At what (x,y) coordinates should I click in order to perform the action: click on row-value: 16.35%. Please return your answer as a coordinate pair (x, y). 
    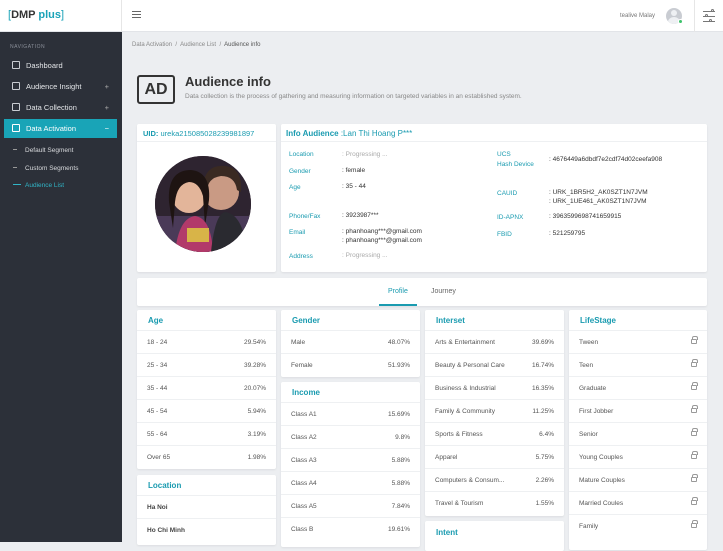
    Looking at the image, I should click on (542, 388).